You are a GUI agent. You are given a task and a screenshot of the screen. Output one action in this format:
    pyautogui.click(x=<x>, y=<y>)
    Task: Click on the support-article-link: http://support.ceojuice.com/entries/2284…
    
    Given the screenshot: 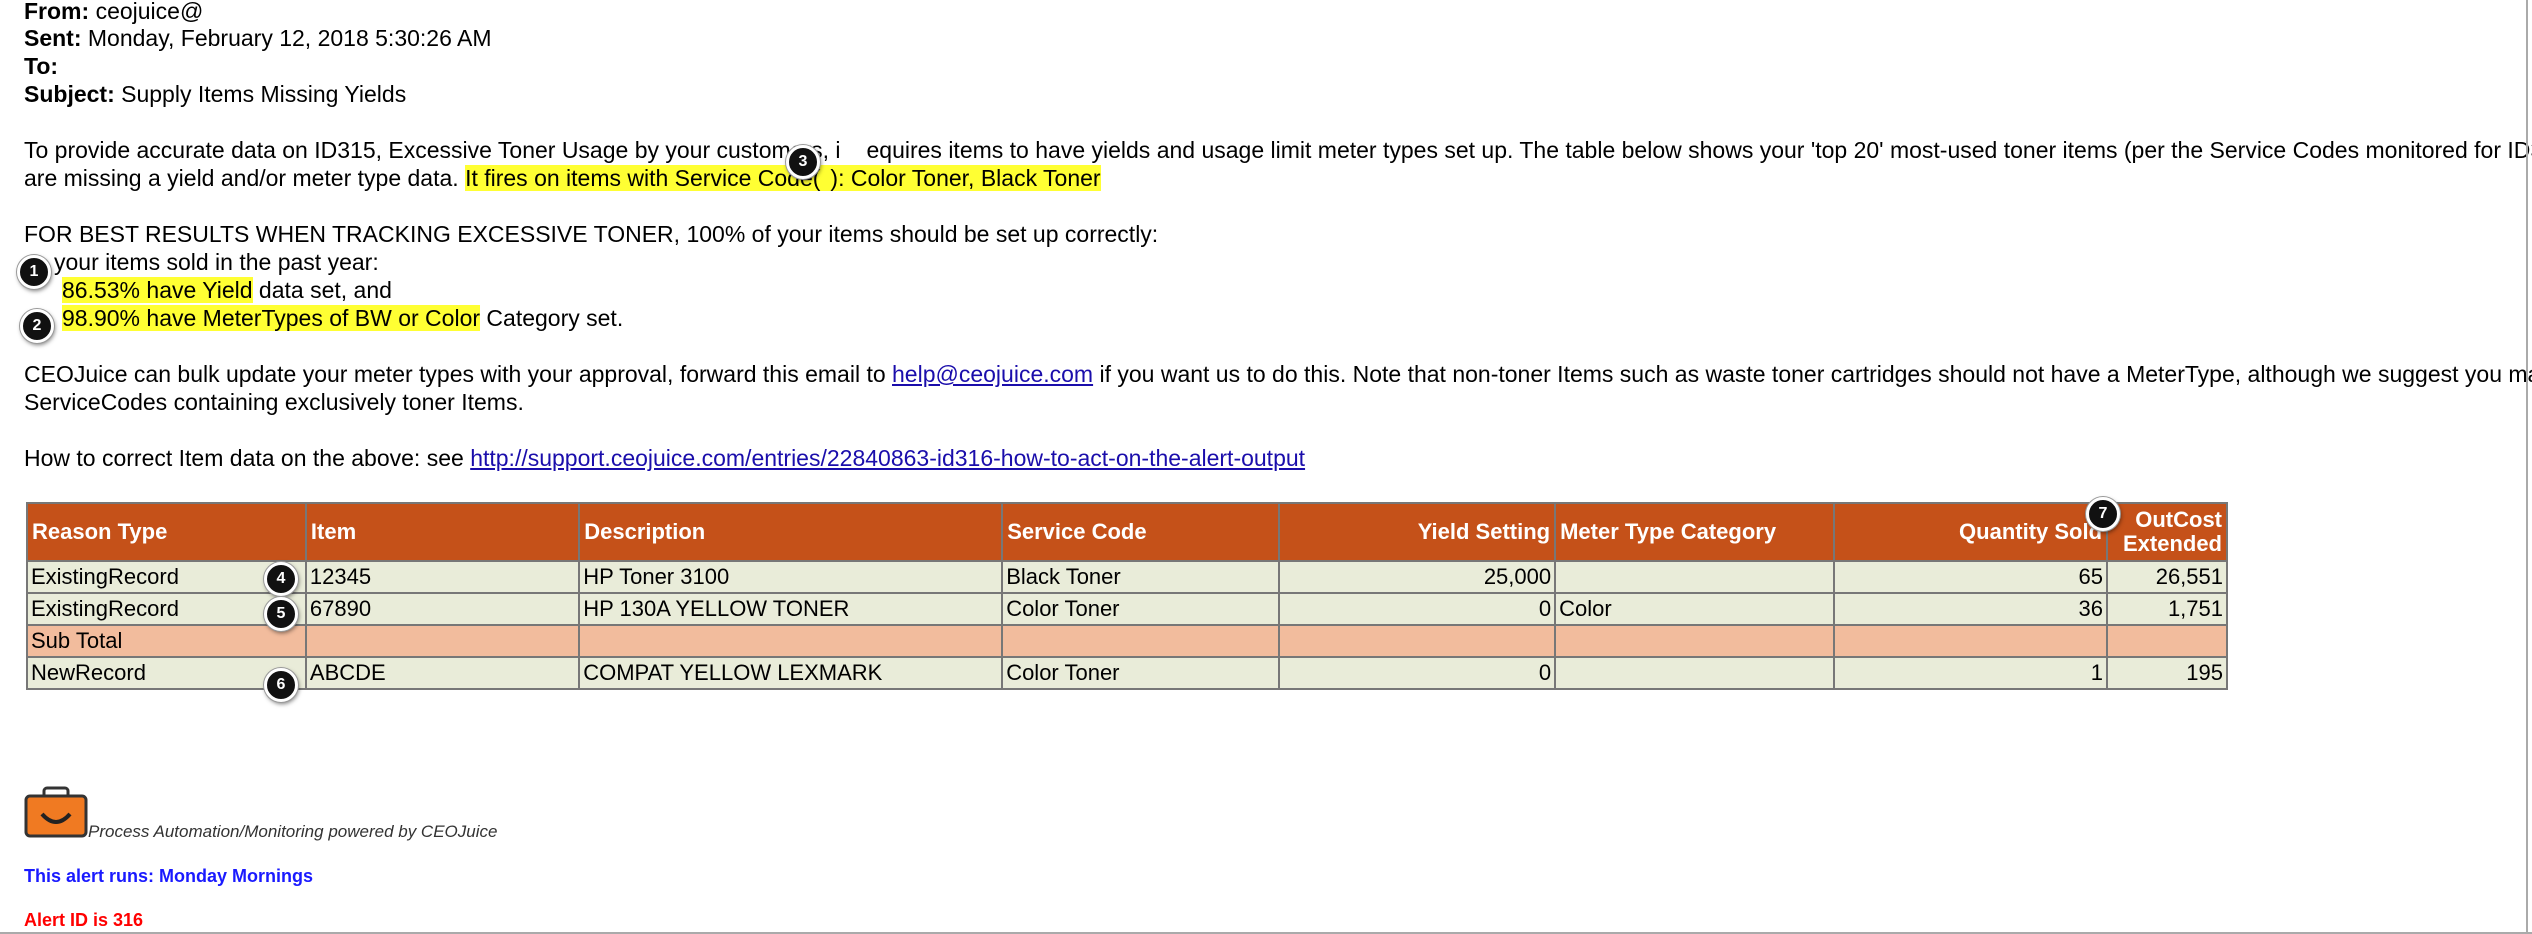 What is the action you would take?
    pyautogui.click(x=887, y=458)
    